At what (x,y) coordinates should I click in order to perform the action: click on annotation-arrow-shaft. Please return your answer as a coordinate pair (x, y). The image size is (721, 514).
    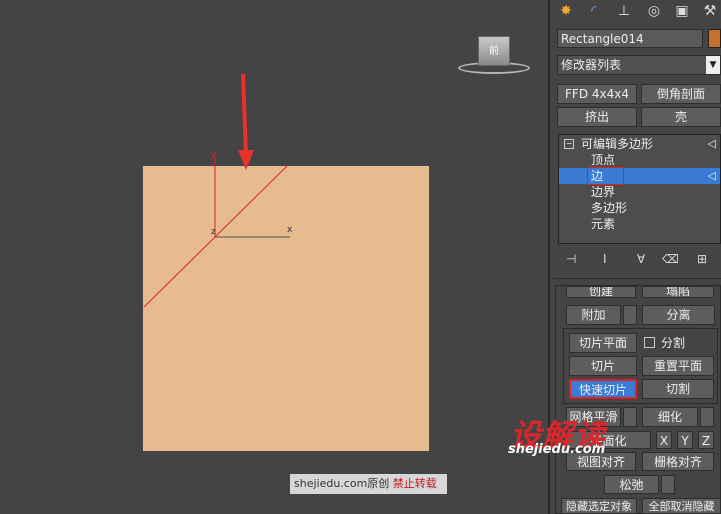
    Looking at the image, I should click on (244, 114).